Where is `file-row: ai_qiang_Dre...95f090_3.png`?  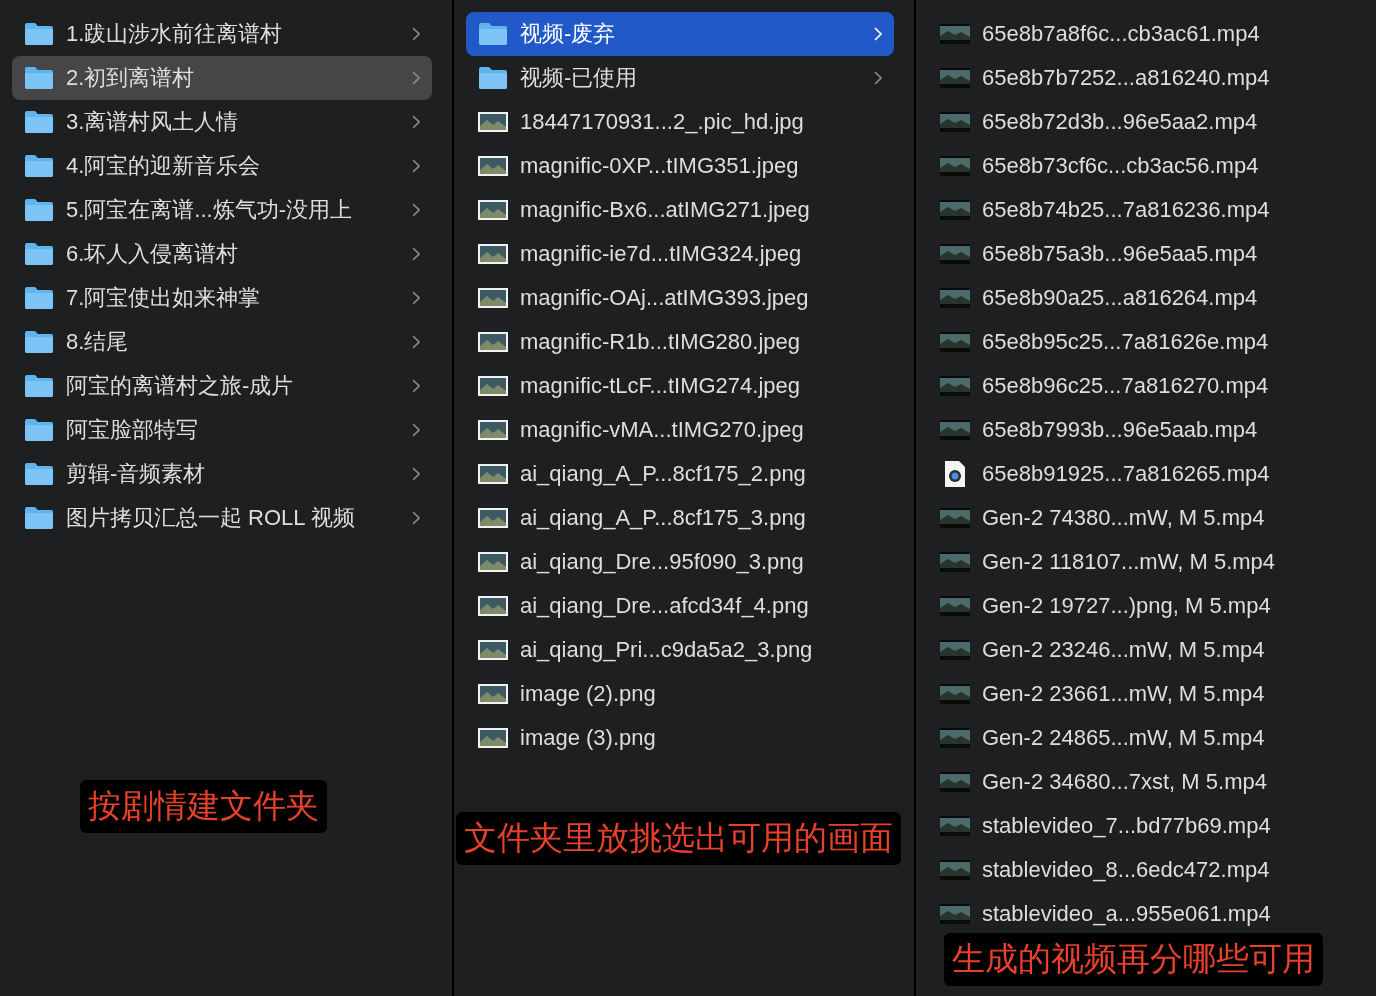 file-row: ai_qiang_Dre...95f090_3.png is located at coordinates (680, 562).